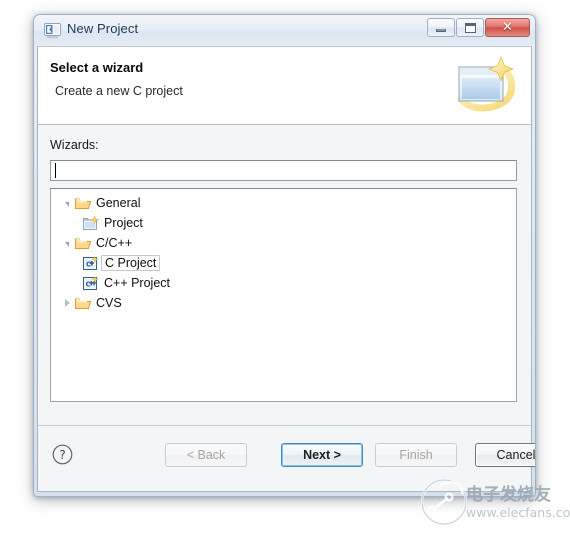  I want to click on tree-item-label: General, so click(118, 203).